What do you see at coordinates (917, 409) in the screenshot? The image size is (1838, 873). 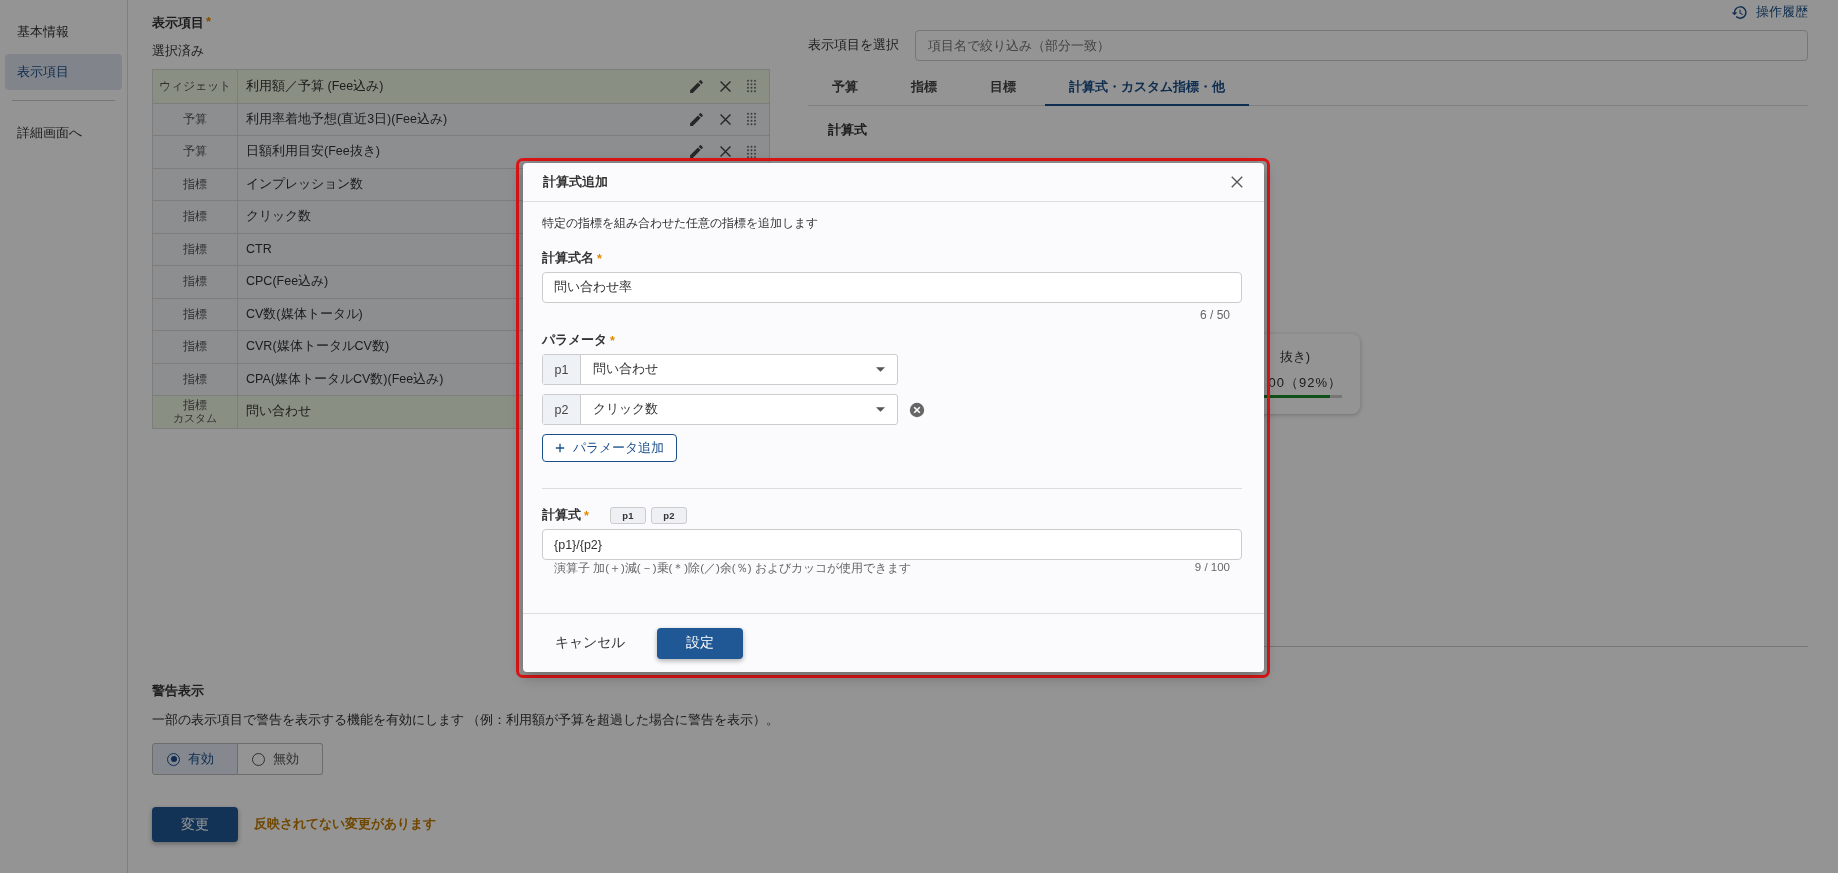 I see `remove-icon` at bounding box center [917, 409].